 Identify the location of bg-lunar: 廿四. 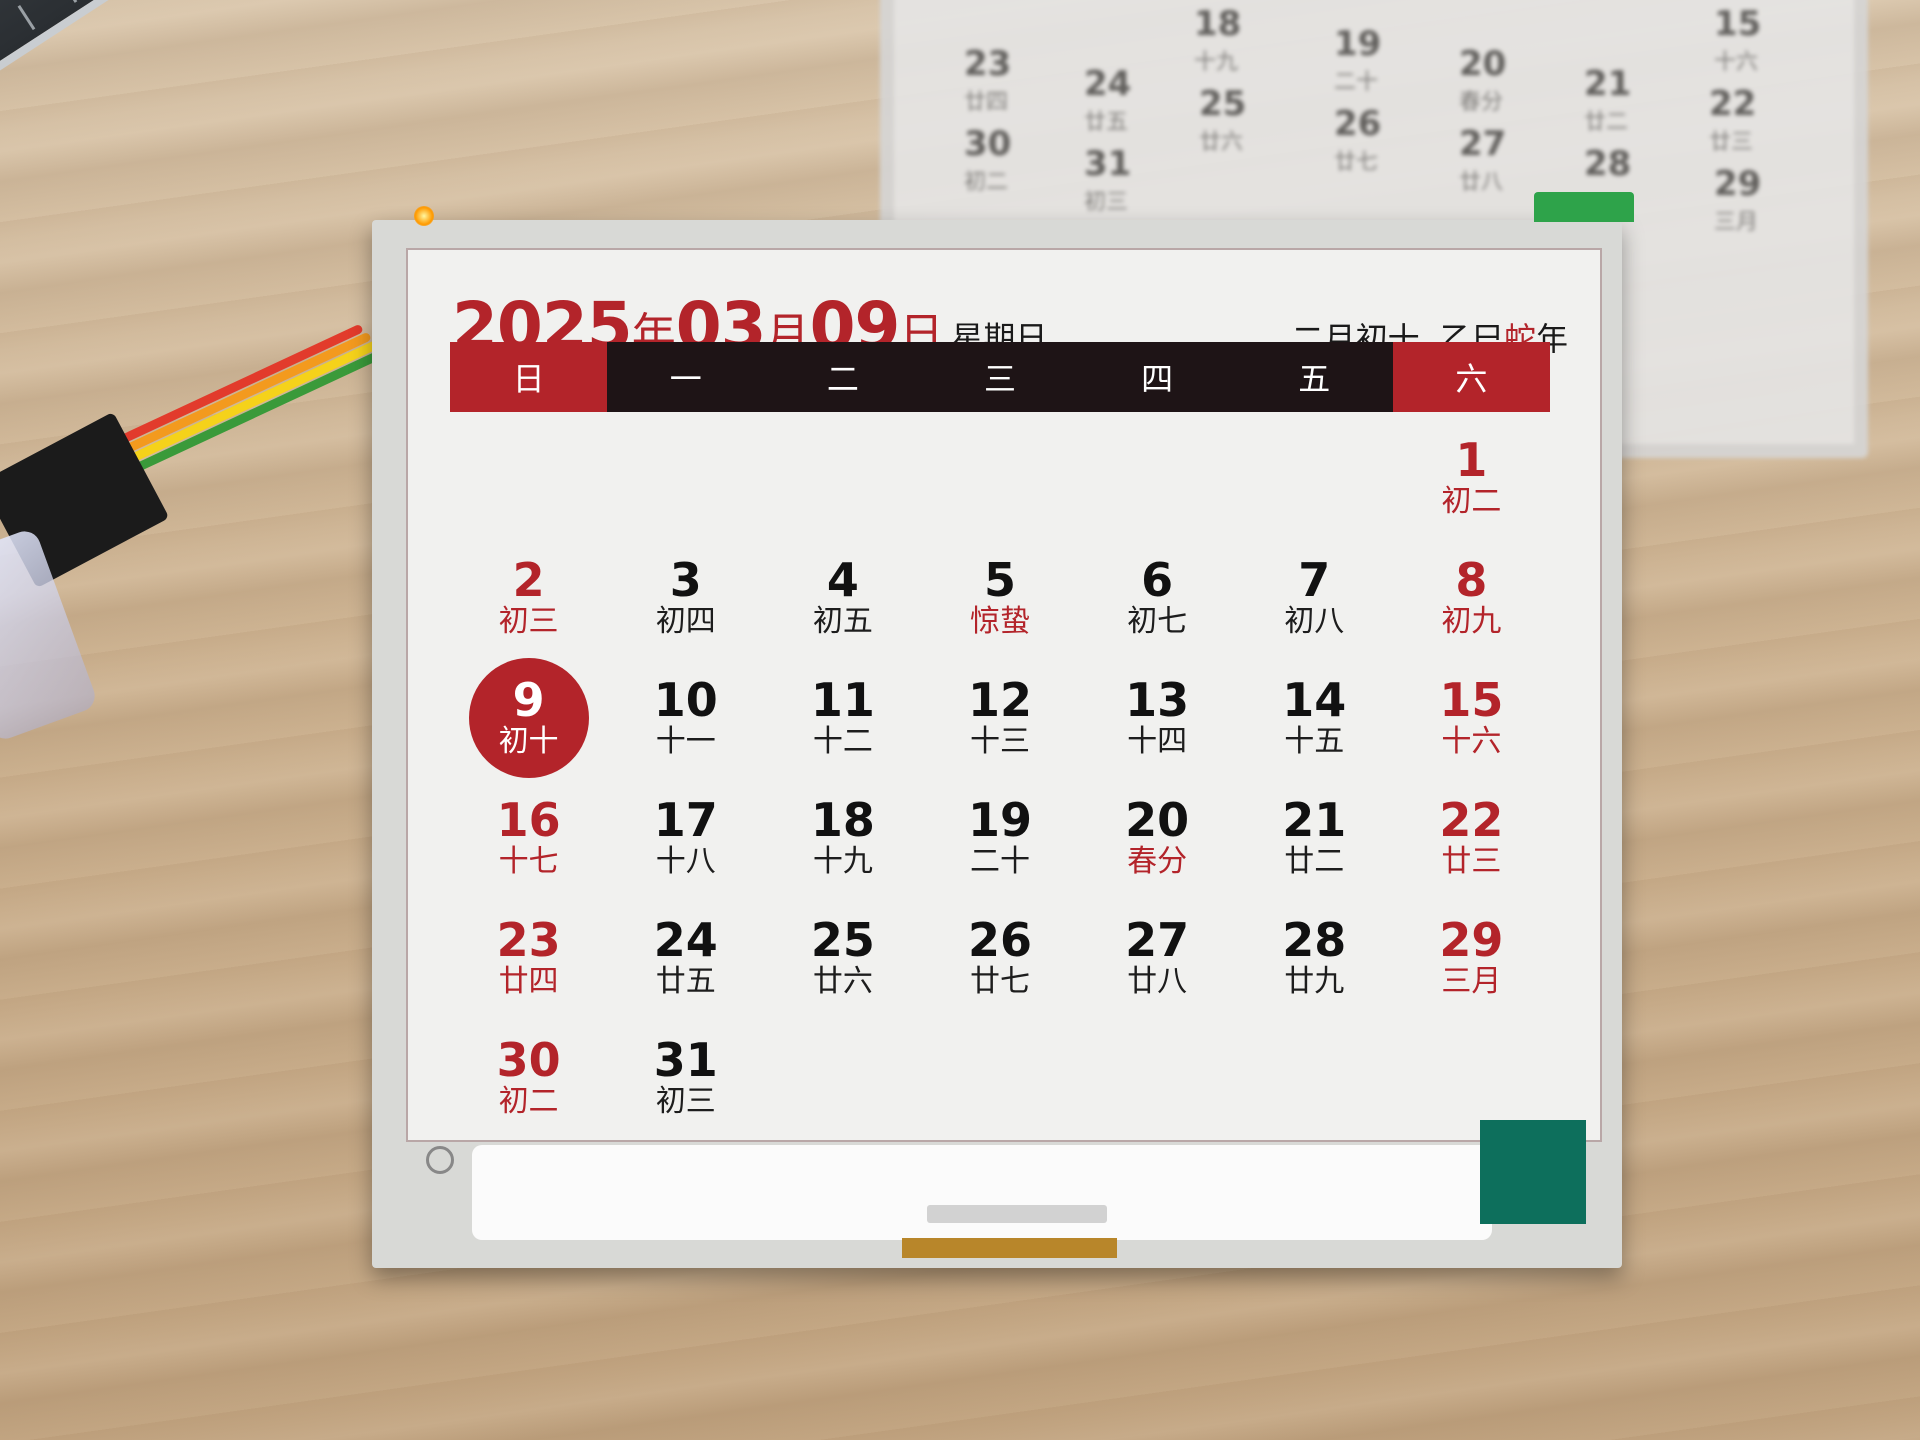
(986, 102).